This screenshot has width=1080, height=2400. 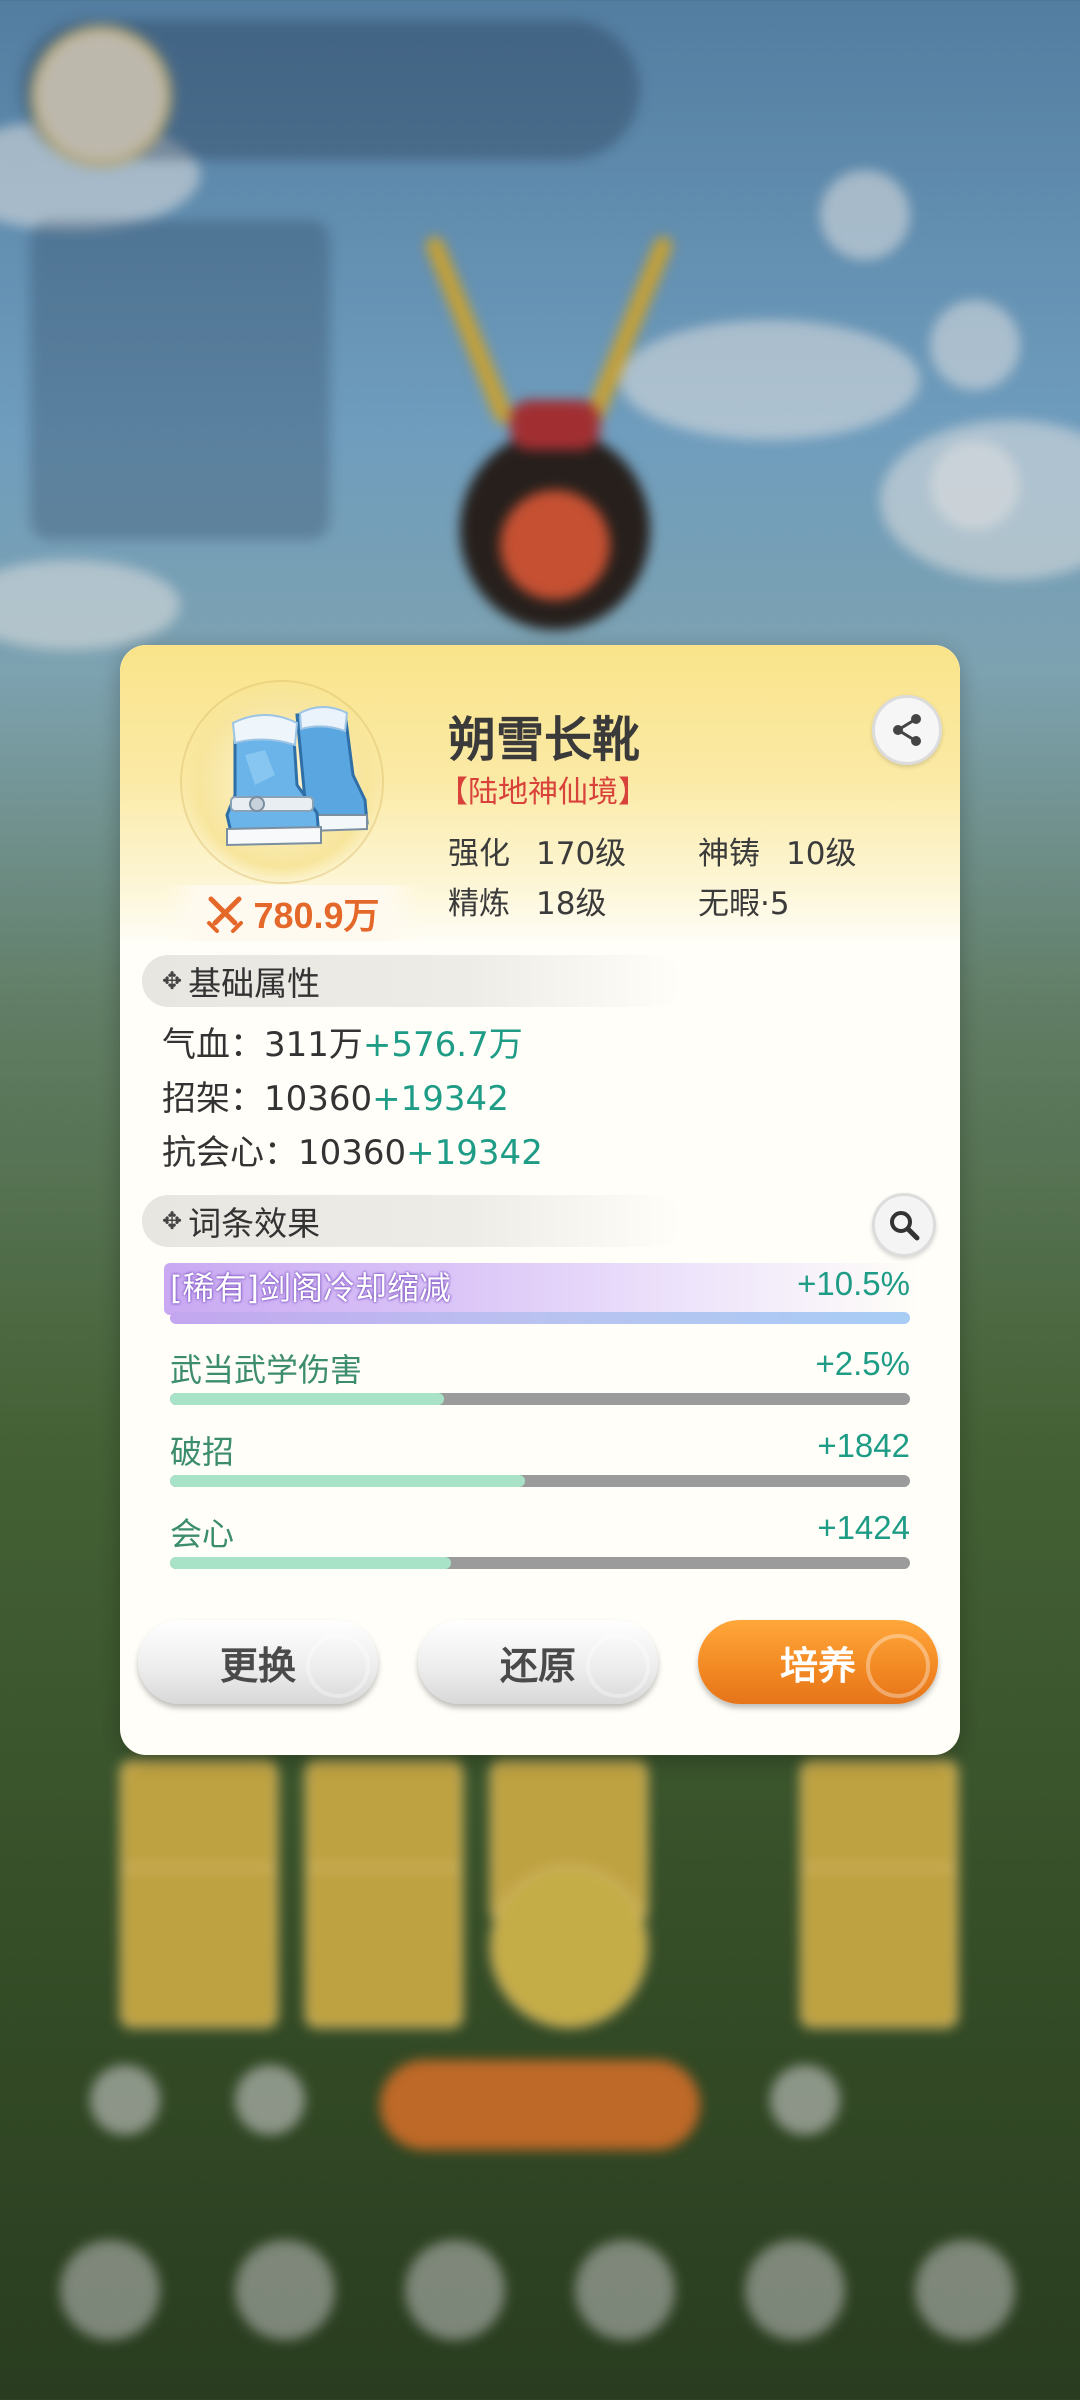 I want to click on search-button, so click(x=904, y=1225).